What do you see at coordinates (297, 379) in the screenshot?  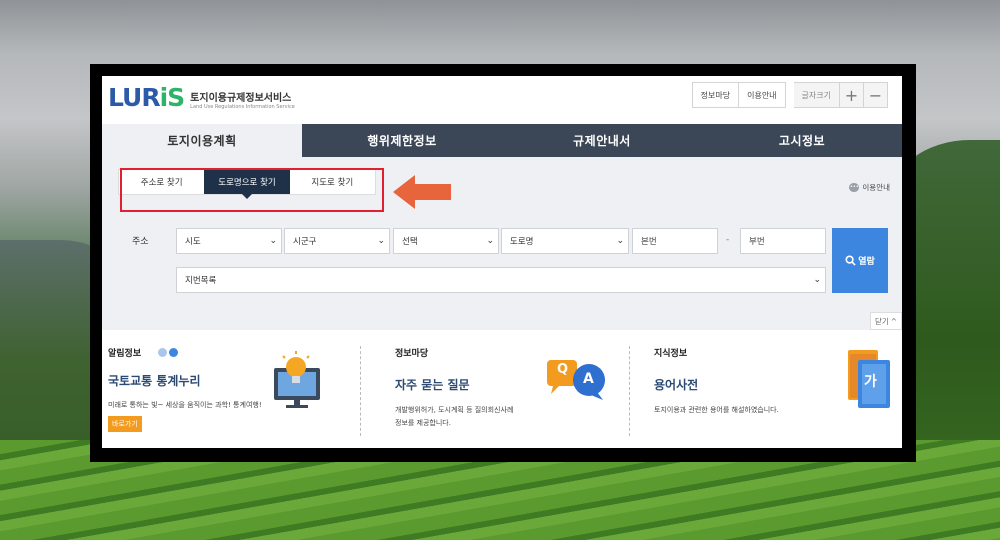 I see `monitor-lightbulb-icon` at bounding box center [297, 379].